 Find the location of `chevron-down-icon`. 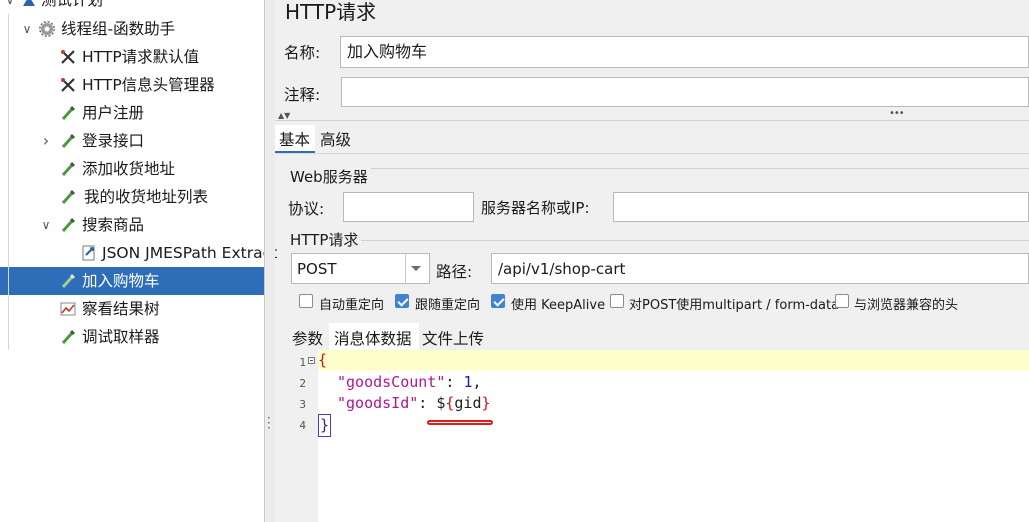

chevron-down-icon is located at coordinates (416, 269).